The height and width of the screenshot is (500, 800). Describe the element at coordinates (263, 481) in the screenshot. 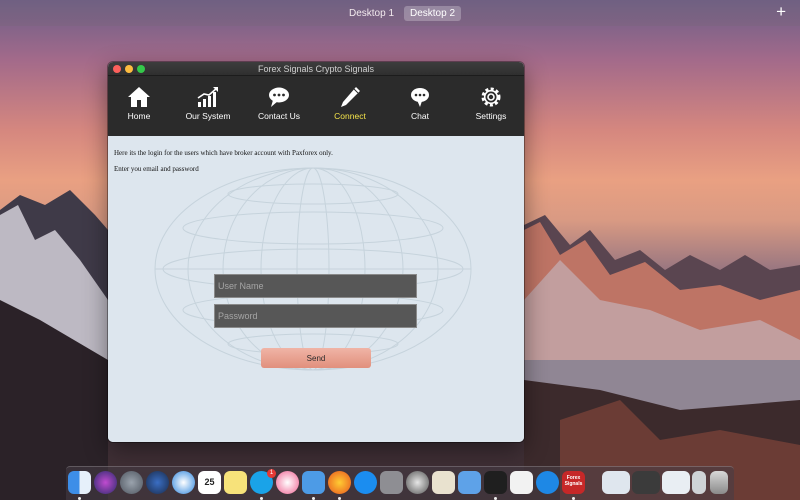

I see `skype-icon: 1` at that location.